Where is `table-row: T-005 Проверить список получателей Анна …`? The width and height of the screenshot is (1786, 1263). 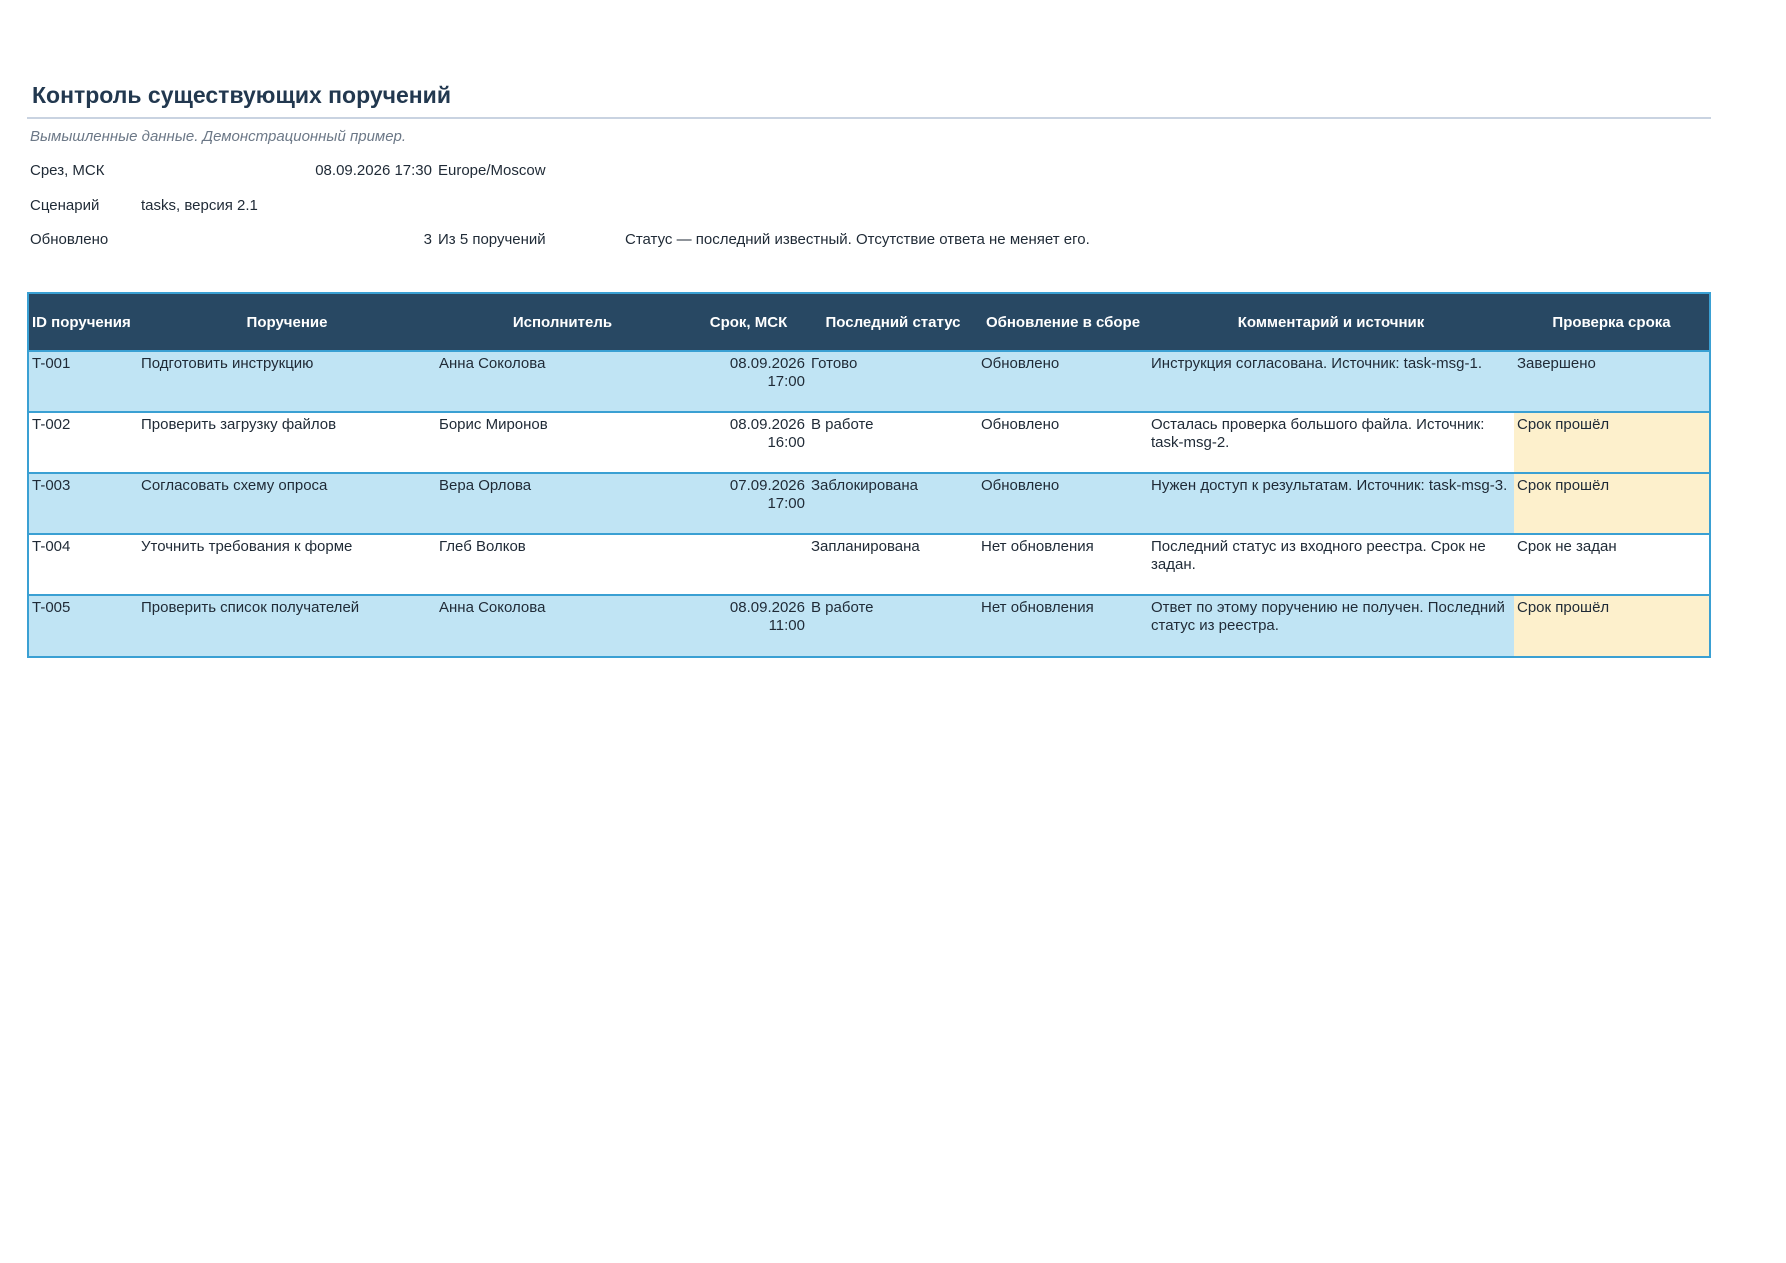 table-row: T-005 Проверить список получателей Анна … is located at coordinates (869, 625).